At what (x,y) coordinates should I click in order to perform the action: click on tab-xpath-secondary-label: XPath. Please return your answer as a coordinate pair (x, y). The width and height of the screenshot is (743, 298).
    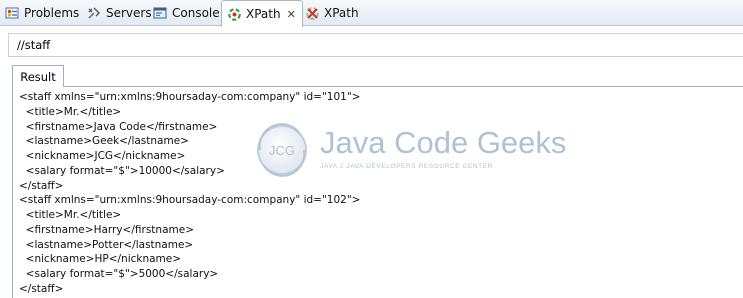
    Looking at the image, I should click on (341, 13).